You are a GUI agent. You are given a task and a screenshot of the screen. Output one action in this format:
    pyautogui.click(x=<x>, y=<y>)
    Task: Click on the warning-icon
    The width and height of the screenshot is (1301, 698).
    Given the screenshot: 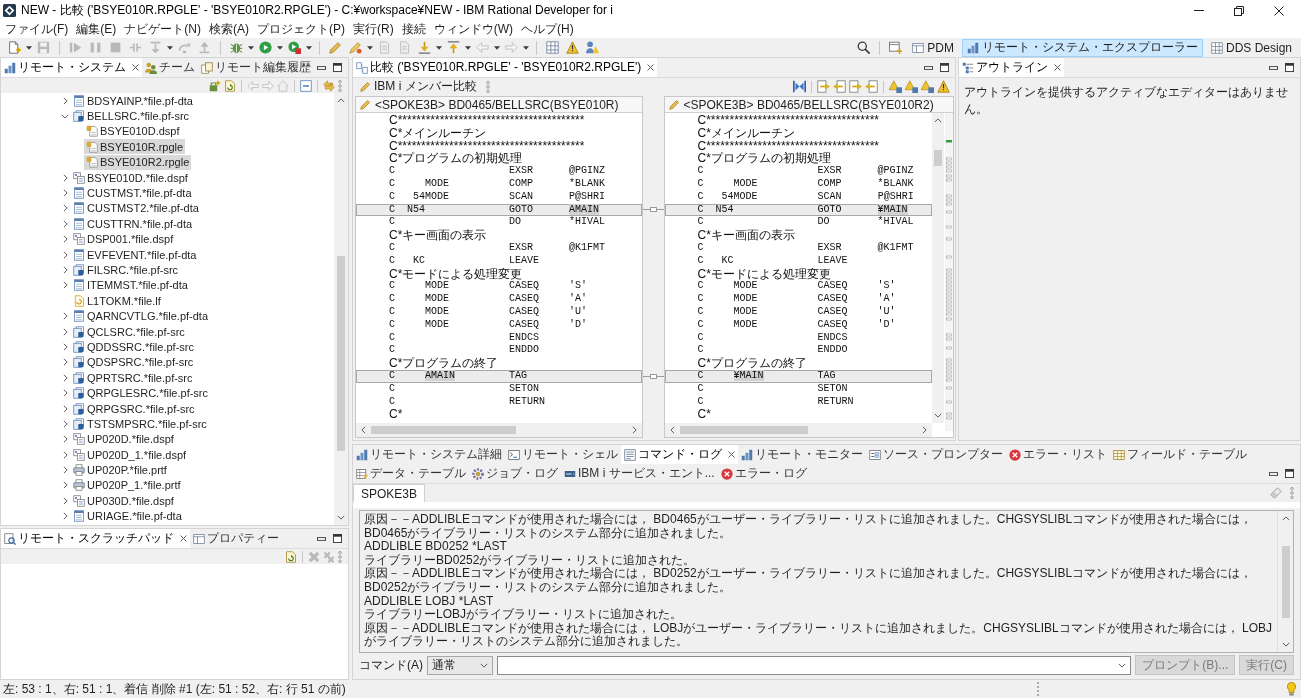 What is the action you would take?
    pyautogui.click(x=572, y=47)
    